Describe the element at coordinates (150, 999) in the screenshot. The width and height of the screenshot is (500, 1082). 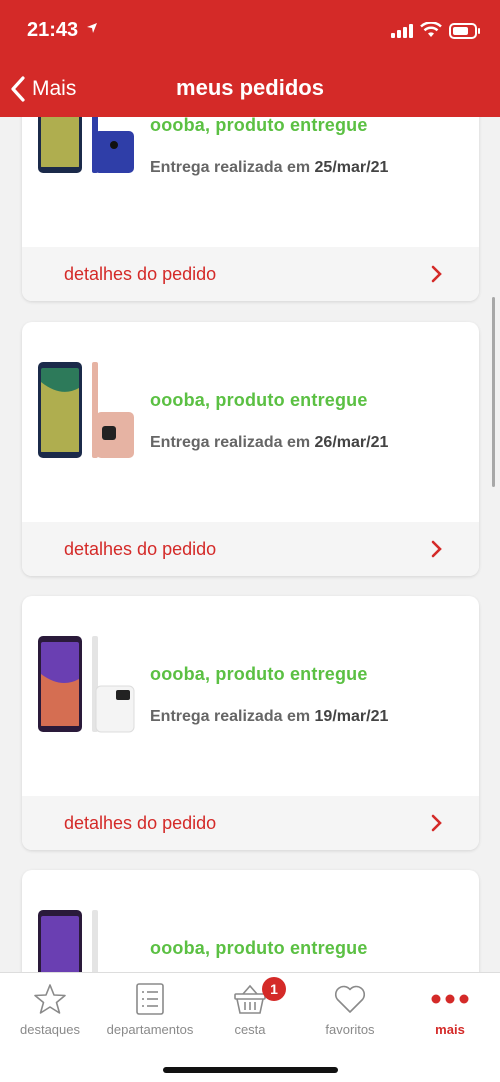
I see `list-icon` at that location.